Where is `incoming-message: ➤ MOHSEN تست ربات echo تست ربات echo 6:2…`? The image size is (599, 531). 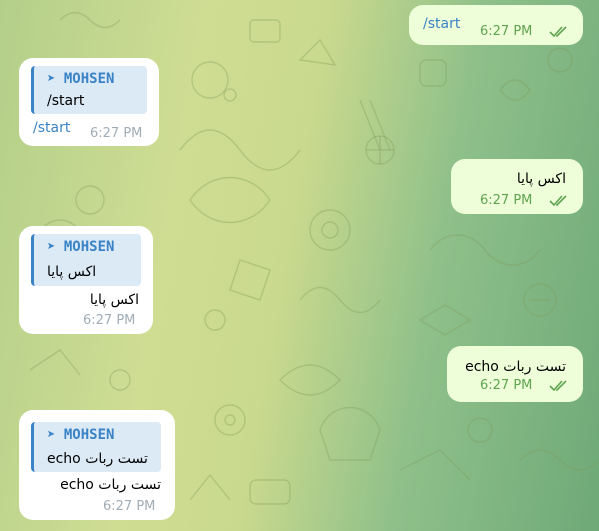 incoming-message: ➤ MOHSEN تست ربات echo تست ربات echo 6:2… is located at coordinates (97, 465).